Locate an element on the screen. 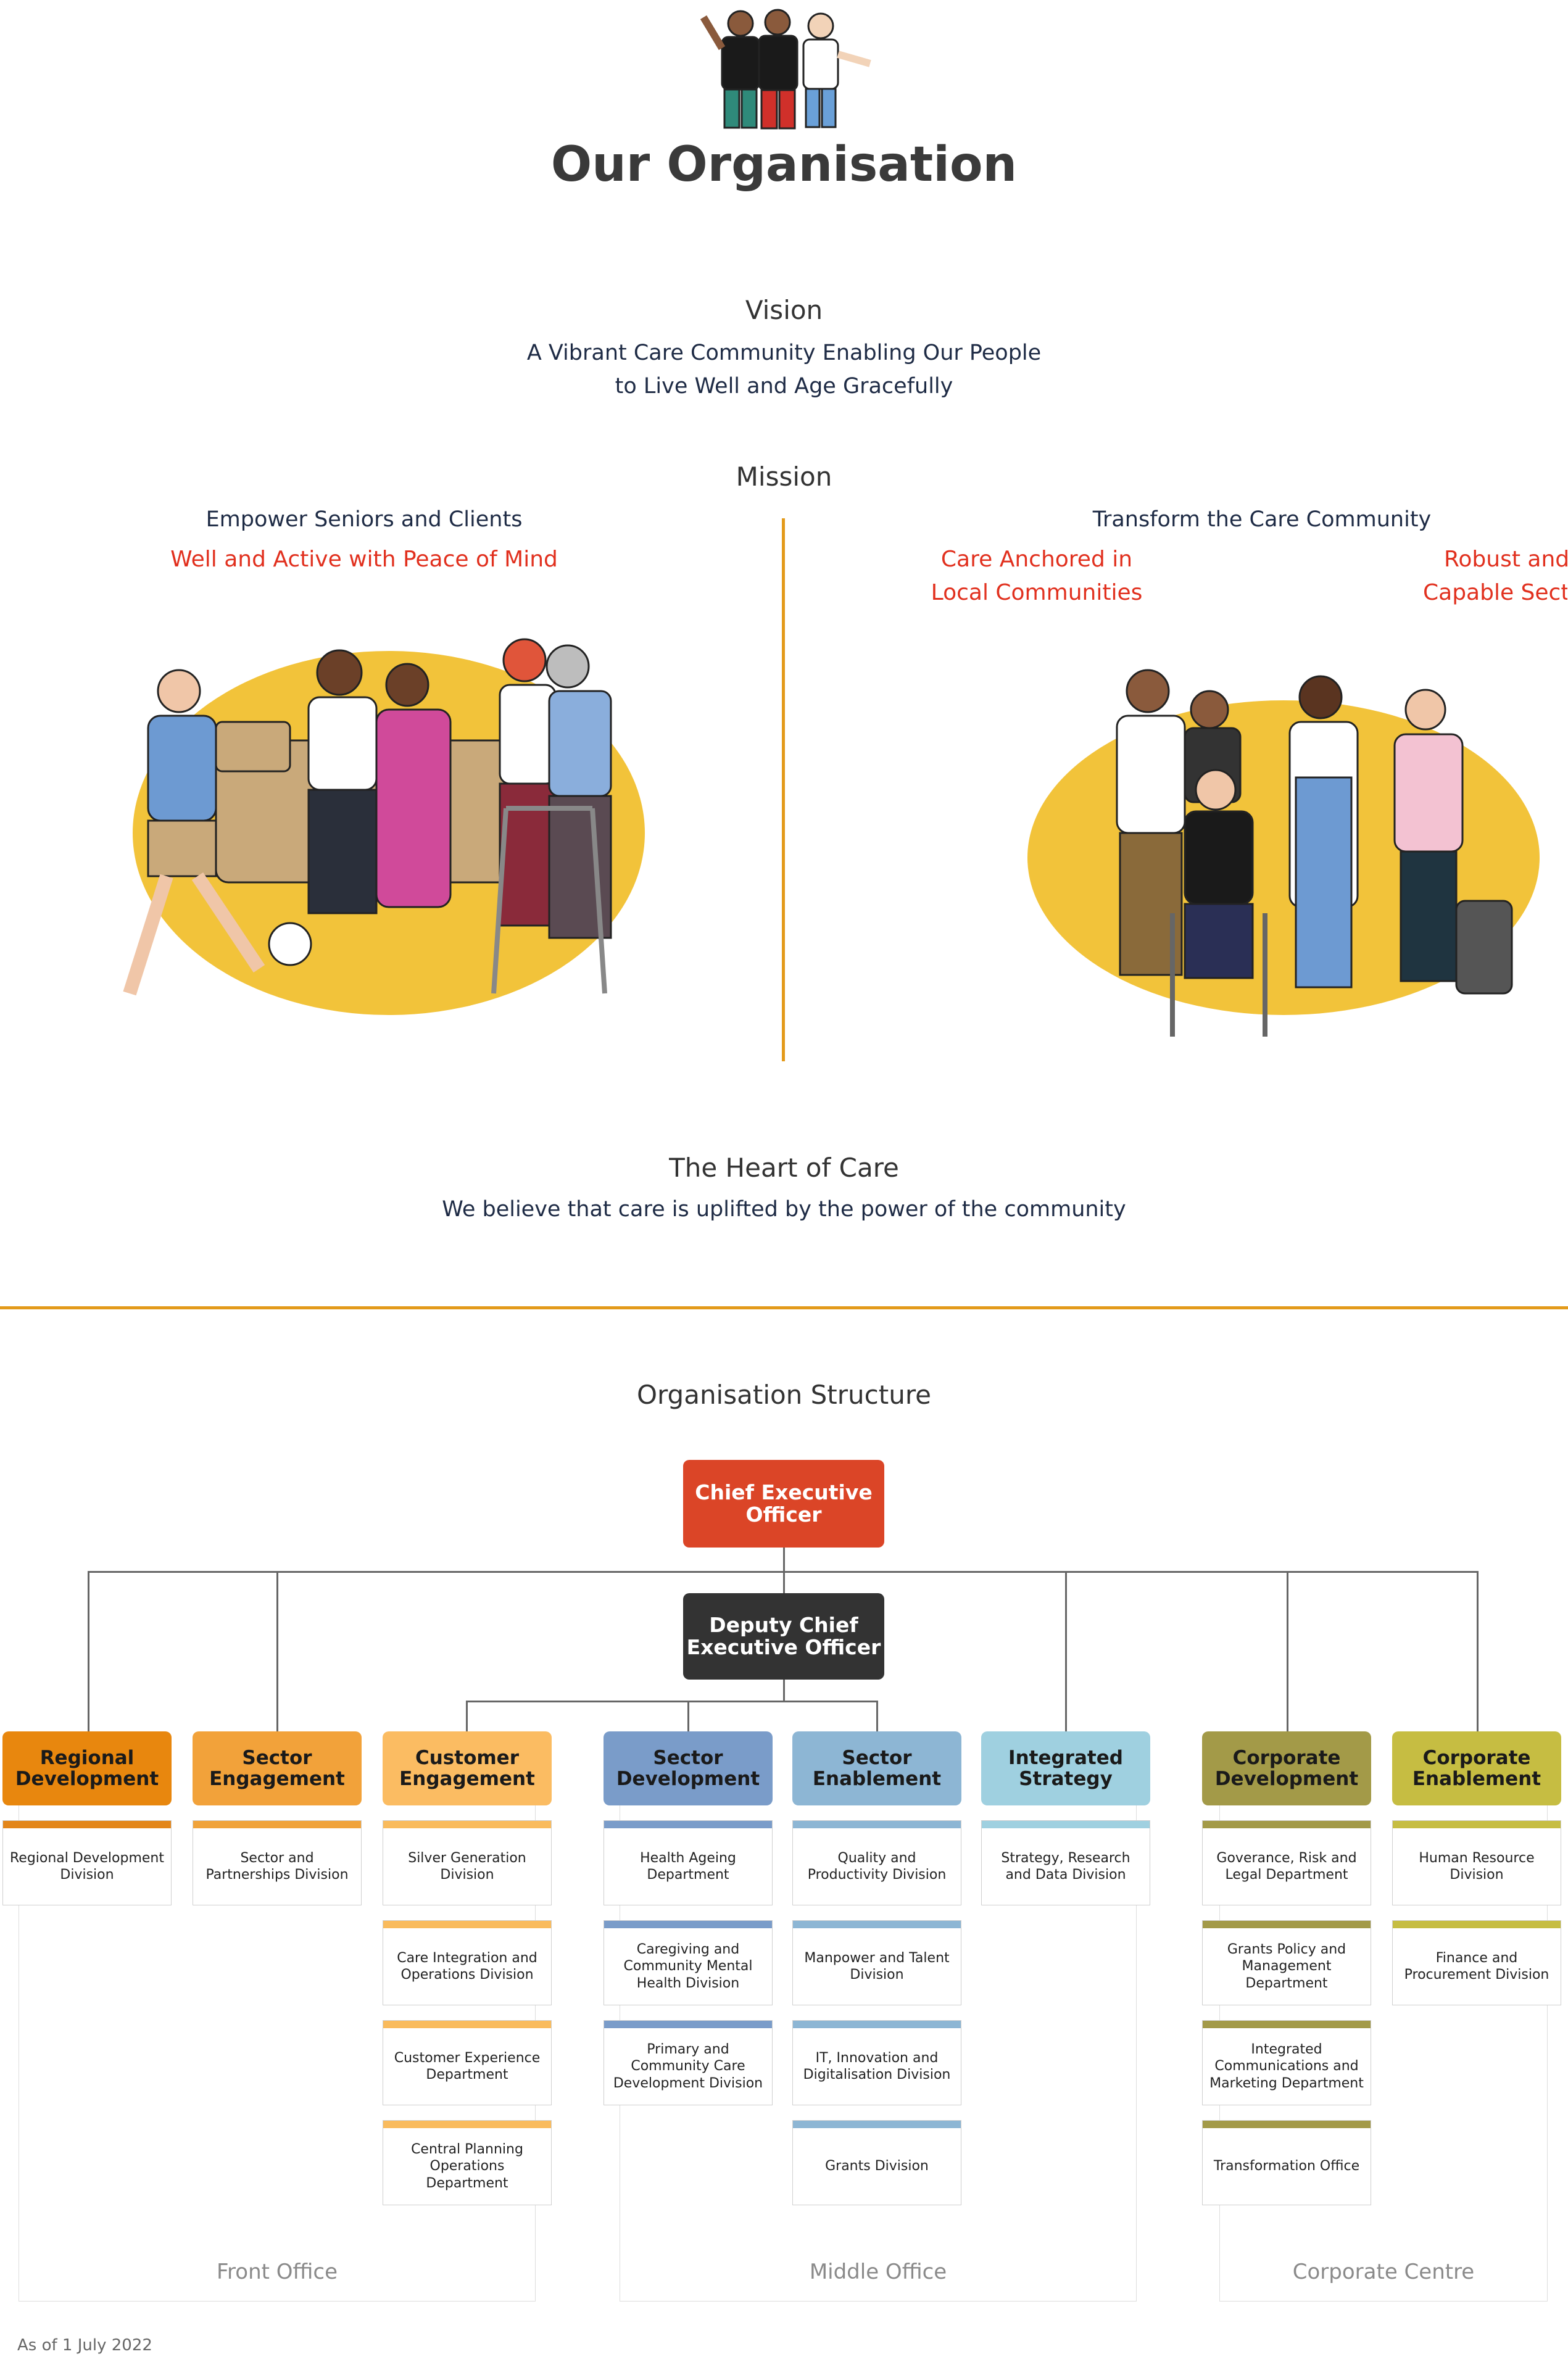  division-card: Silver Generation Division is located at coordinates (467, 1863).